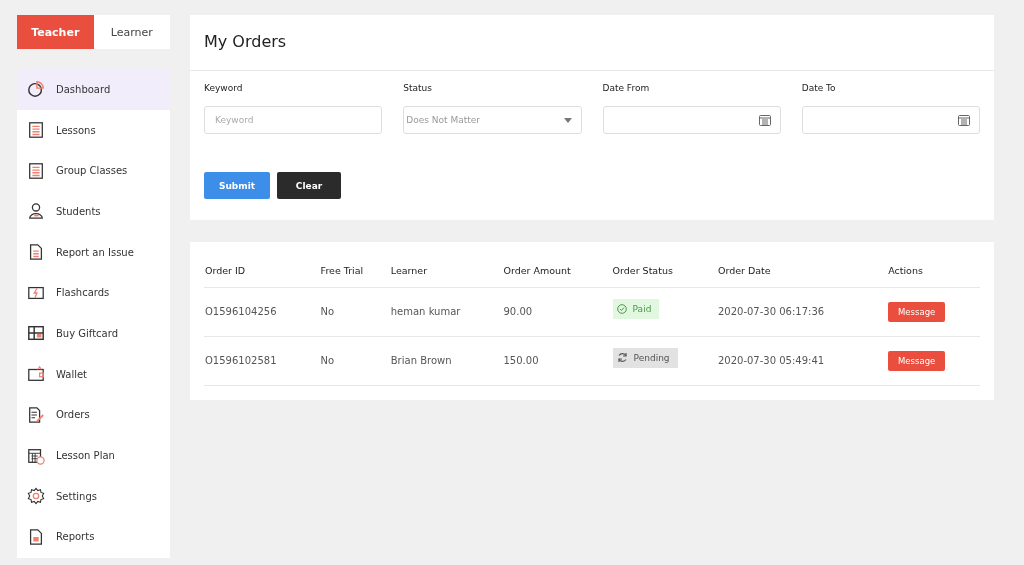  I want to click on column-header: Order Date, so click(802, 270).